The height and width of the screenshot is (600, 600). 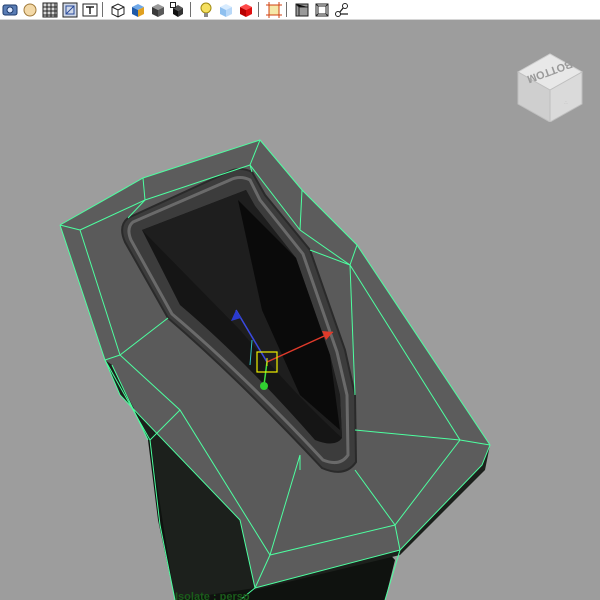 What do you see at coordinates (117, 9) in the screenshot?
I see `wireframe-icon` at bounding box center [117, 9].